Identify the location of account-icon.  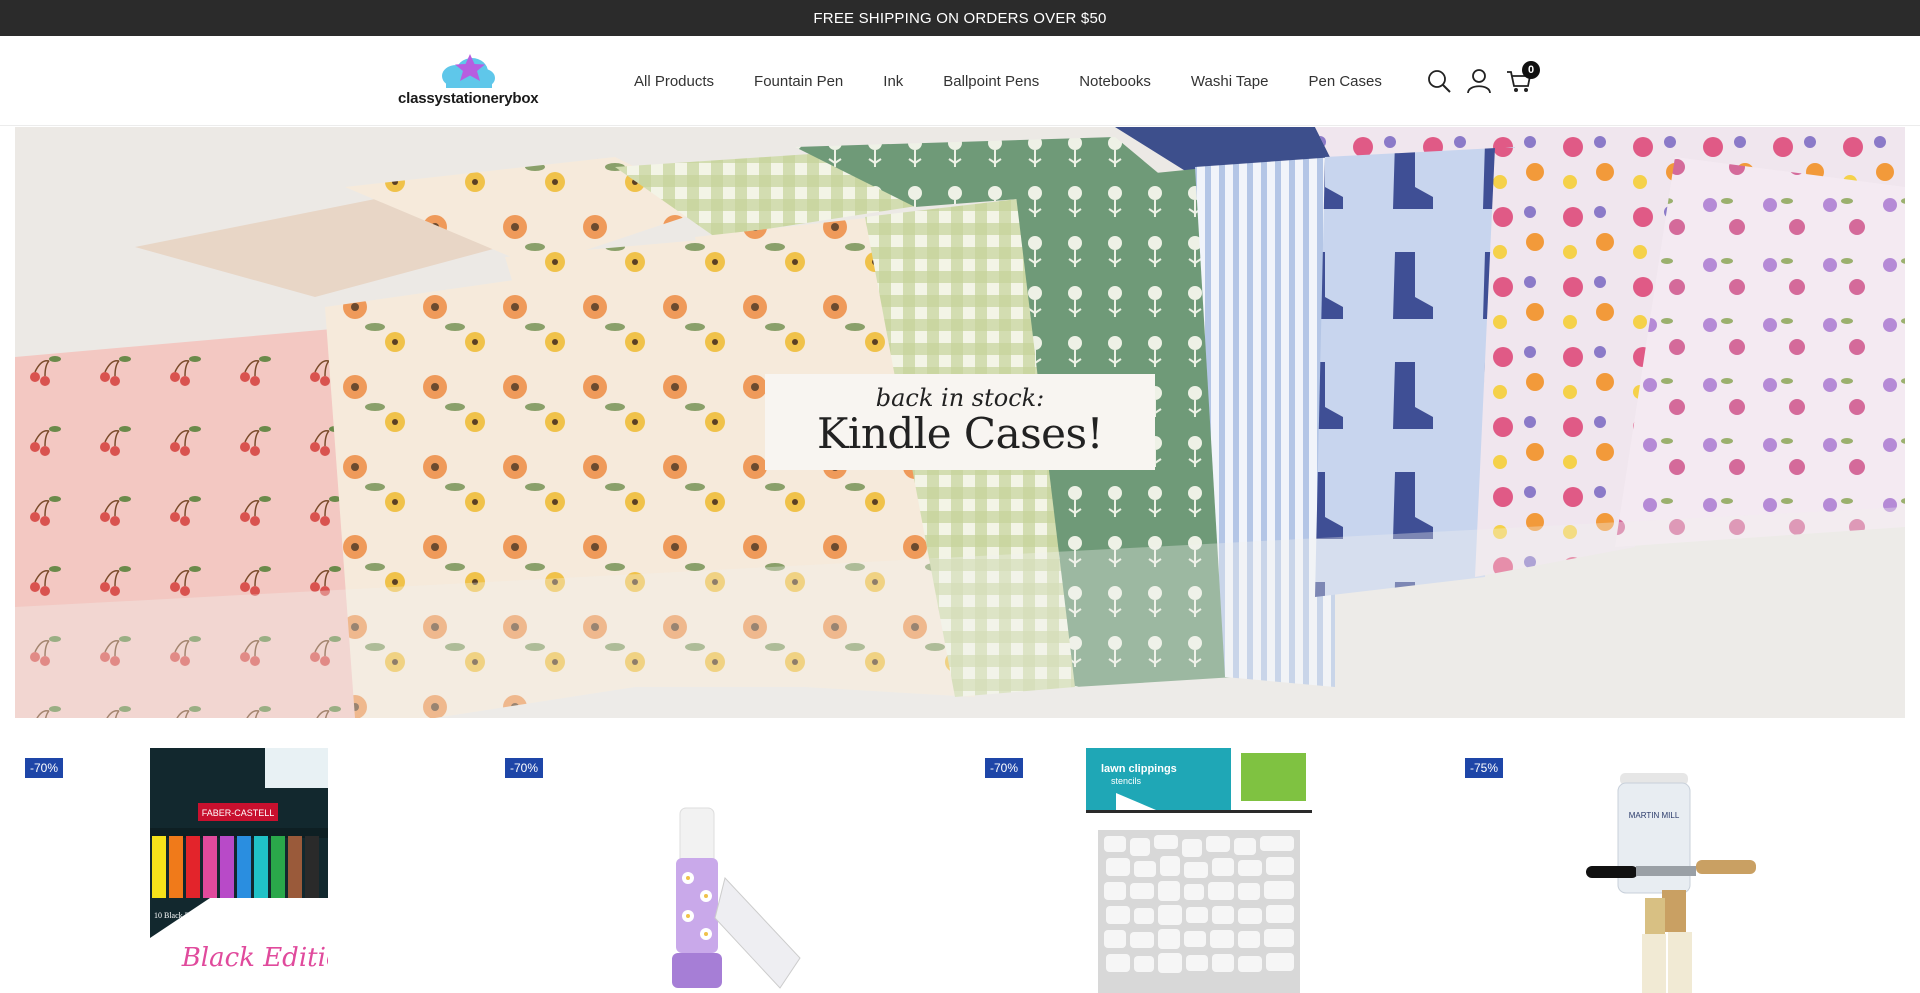
(1479, 81).